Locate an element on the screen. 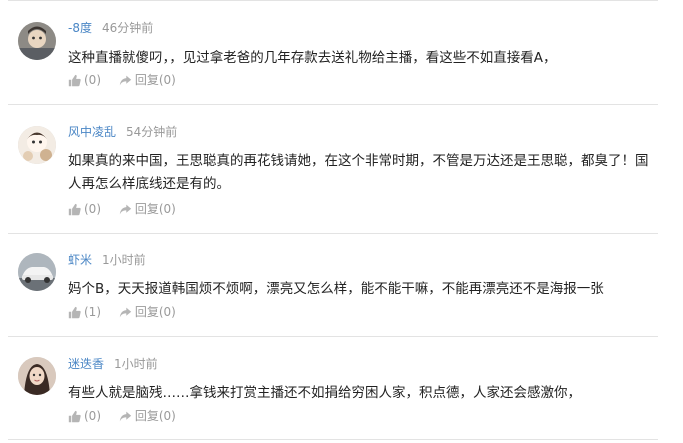 The width and height of the screenshot is (683, 443). comment-actions: (1) 回复(0) is located at coordinates (122, 313).